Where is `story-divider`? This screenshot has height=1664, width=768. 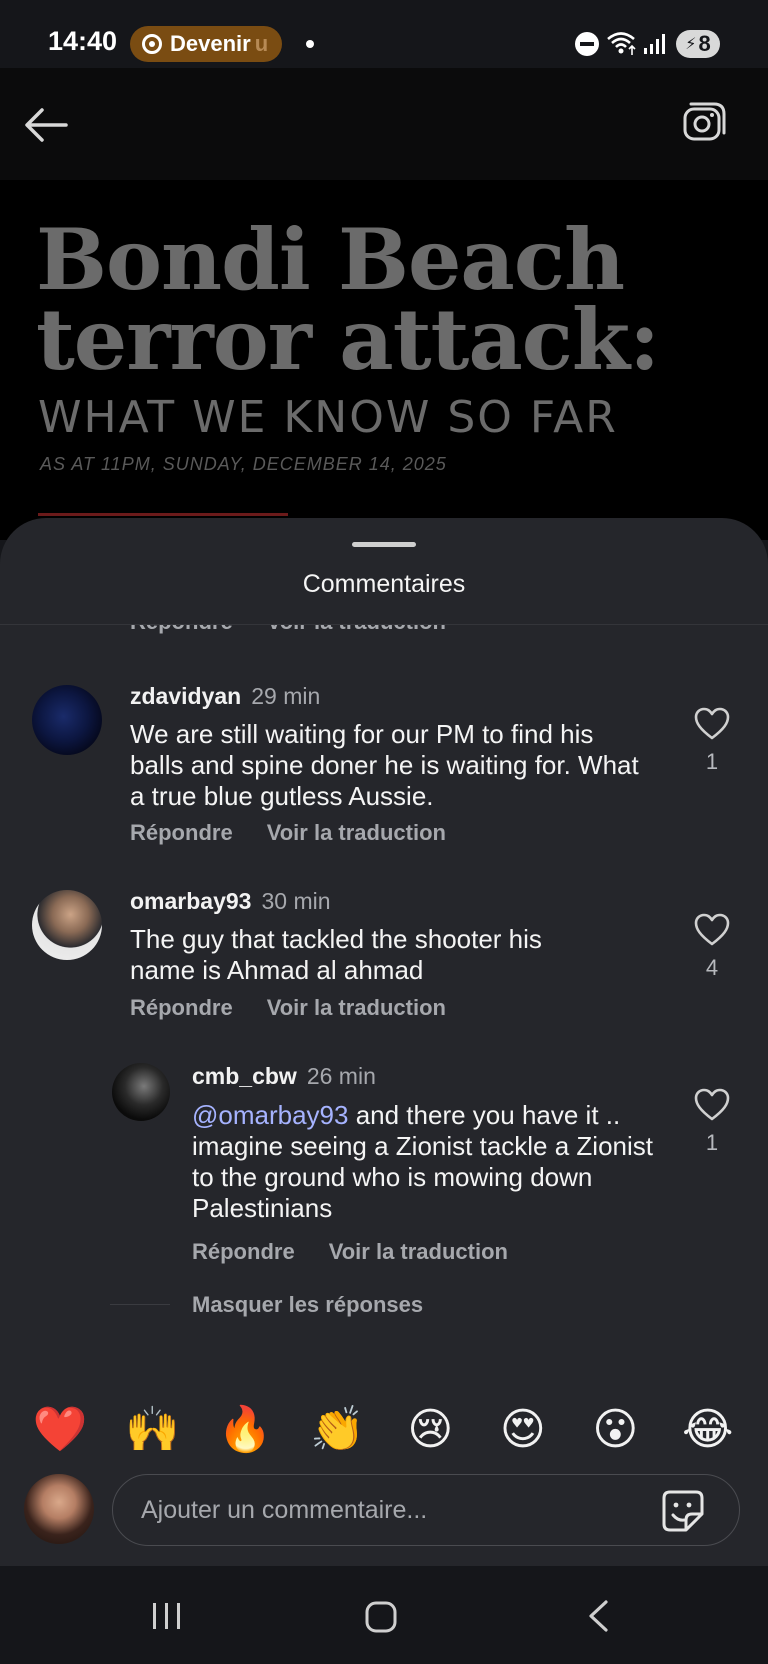 story-divider is located at coordinates (163, 514).